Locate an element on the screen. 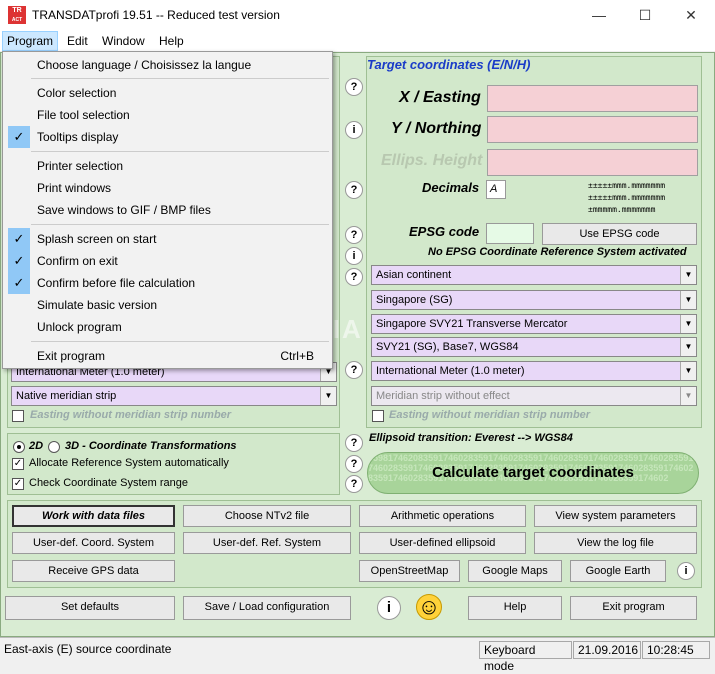 The image size is (715, 674). menu-item-save-windows: Save windows to GIF / BMP files is located at coordinates (167, 210).